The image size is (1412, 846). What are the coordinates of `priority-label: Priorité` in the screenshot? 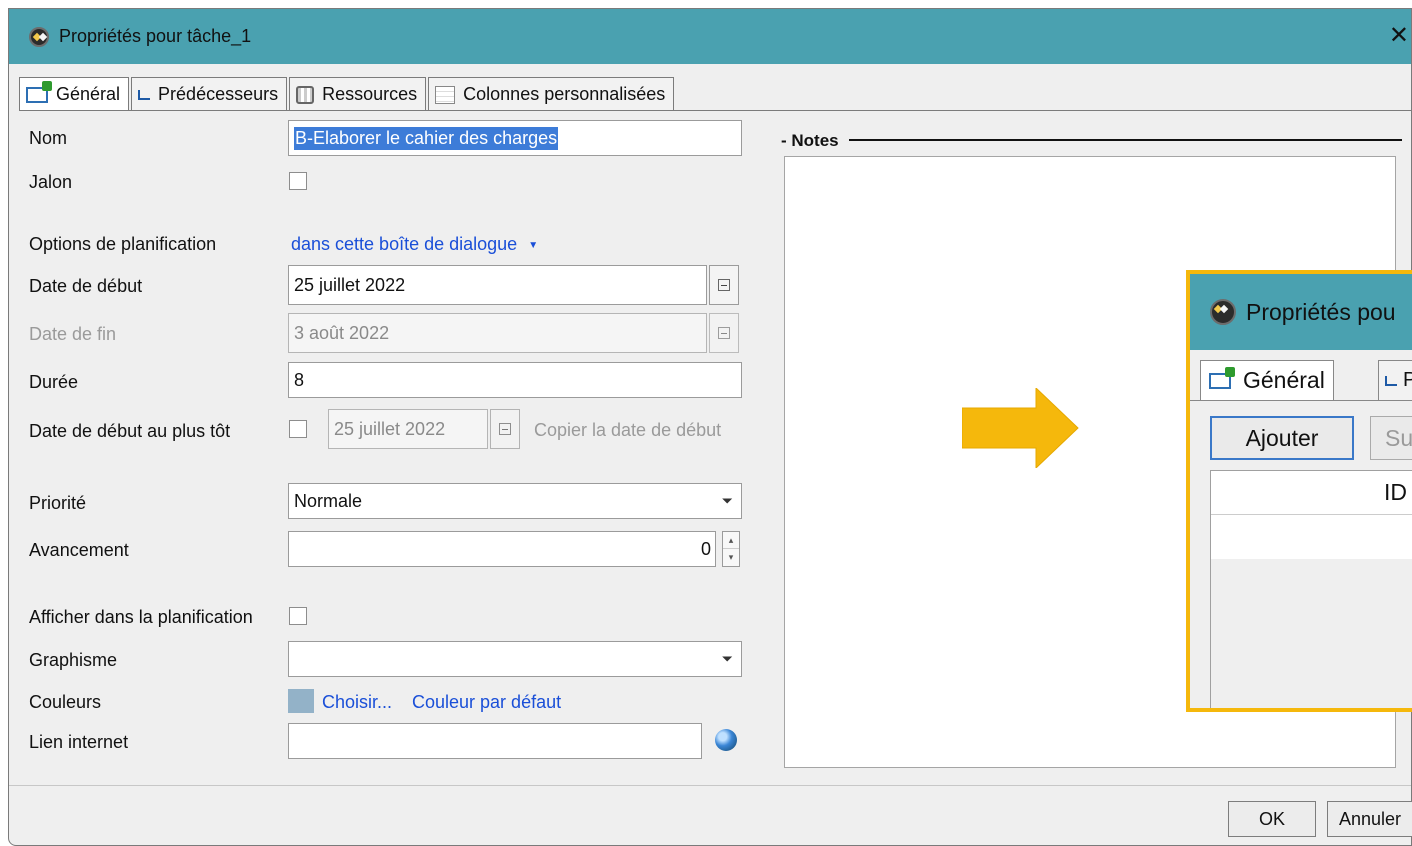 It's located at (58, 503).